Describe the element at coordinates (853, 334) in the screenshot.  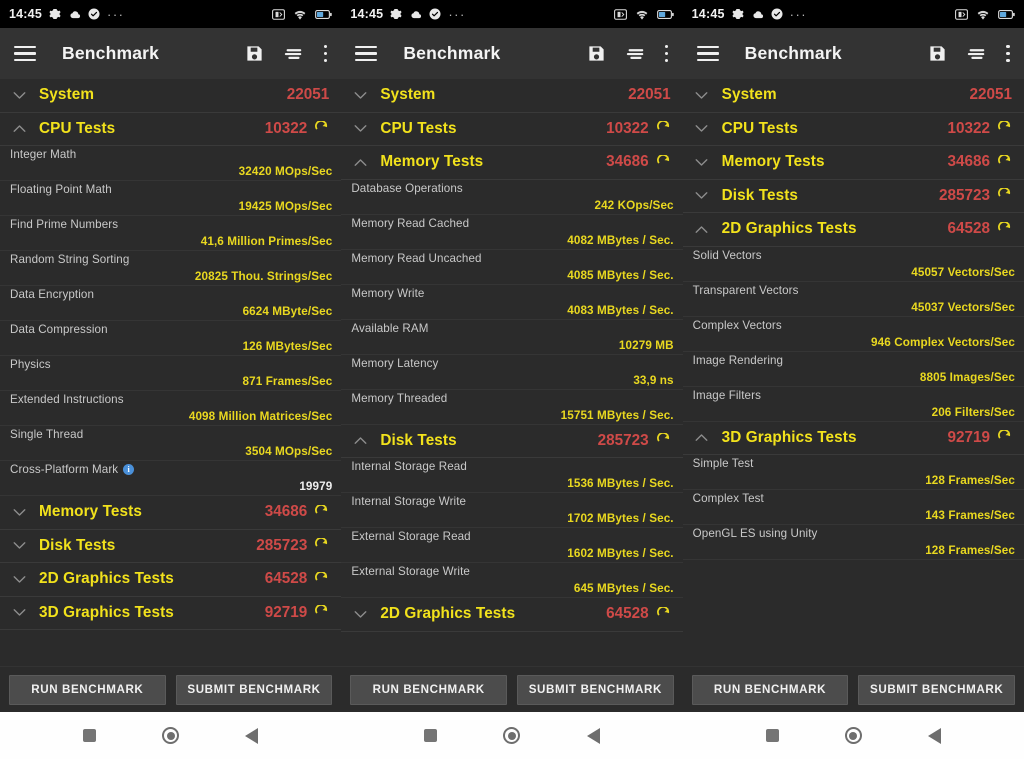
I see `test-row: Complex Vectors 946 Complex Vectors/Sec` at that location.